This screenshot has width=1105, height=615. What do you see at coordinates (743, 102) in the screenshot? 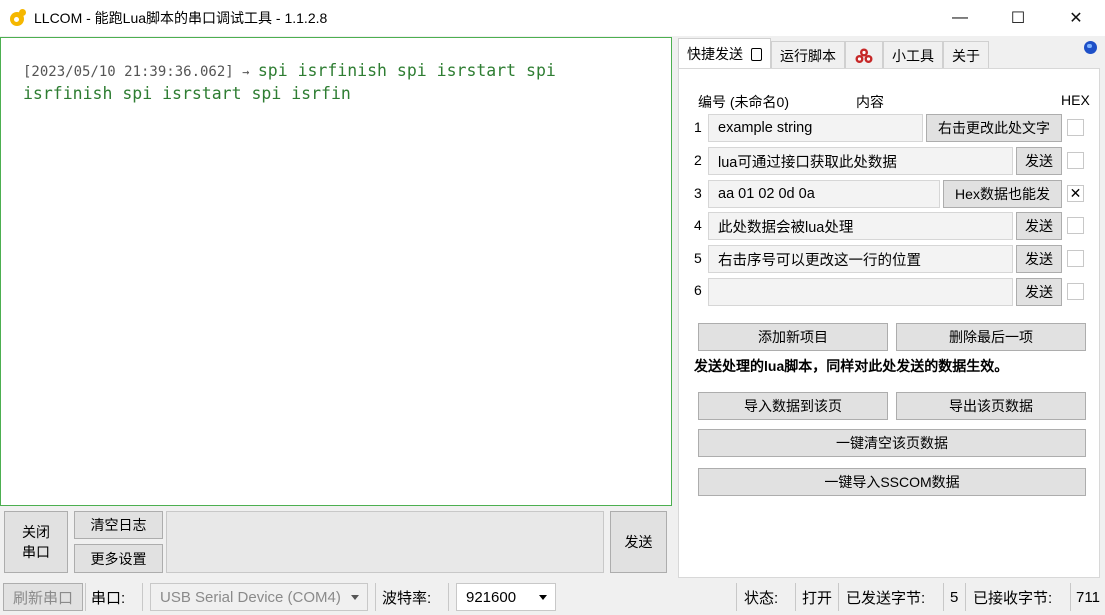
I see `header-id: 编号 (未命名0)` at bounding box center [743, 102].